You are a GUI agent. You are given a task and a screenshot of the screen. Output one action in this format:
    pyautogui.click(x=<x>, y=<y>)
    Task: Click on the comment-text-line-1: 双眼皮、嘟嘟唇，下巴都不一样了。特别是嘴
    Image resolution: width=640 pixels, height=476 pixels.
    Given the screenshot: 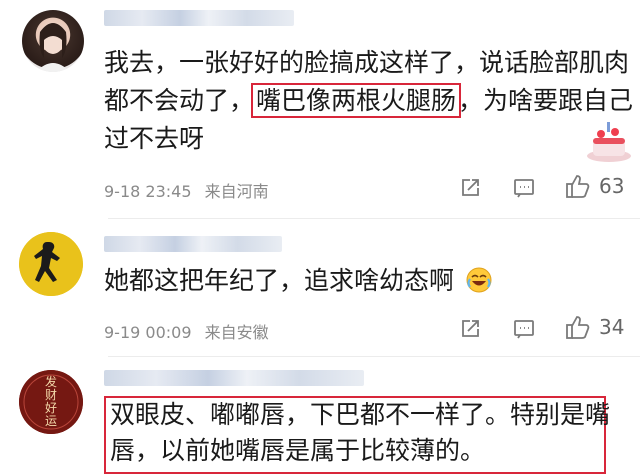 What is the action you would take?
    pyautogui.click(x=360, y=414)
    